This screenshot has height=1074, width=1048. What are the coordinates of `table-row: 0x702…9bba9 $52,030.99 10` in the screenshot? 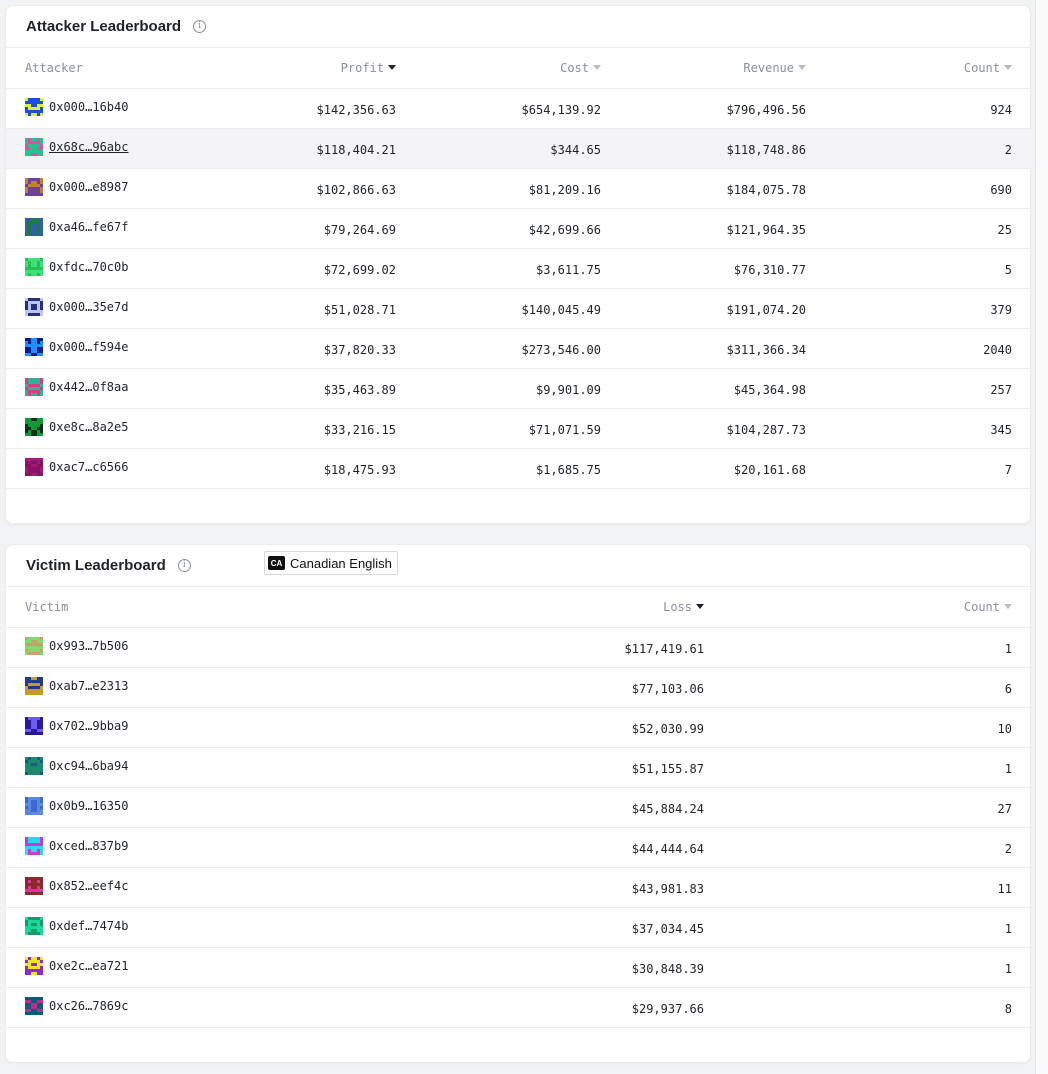 It's located at (519, 727).